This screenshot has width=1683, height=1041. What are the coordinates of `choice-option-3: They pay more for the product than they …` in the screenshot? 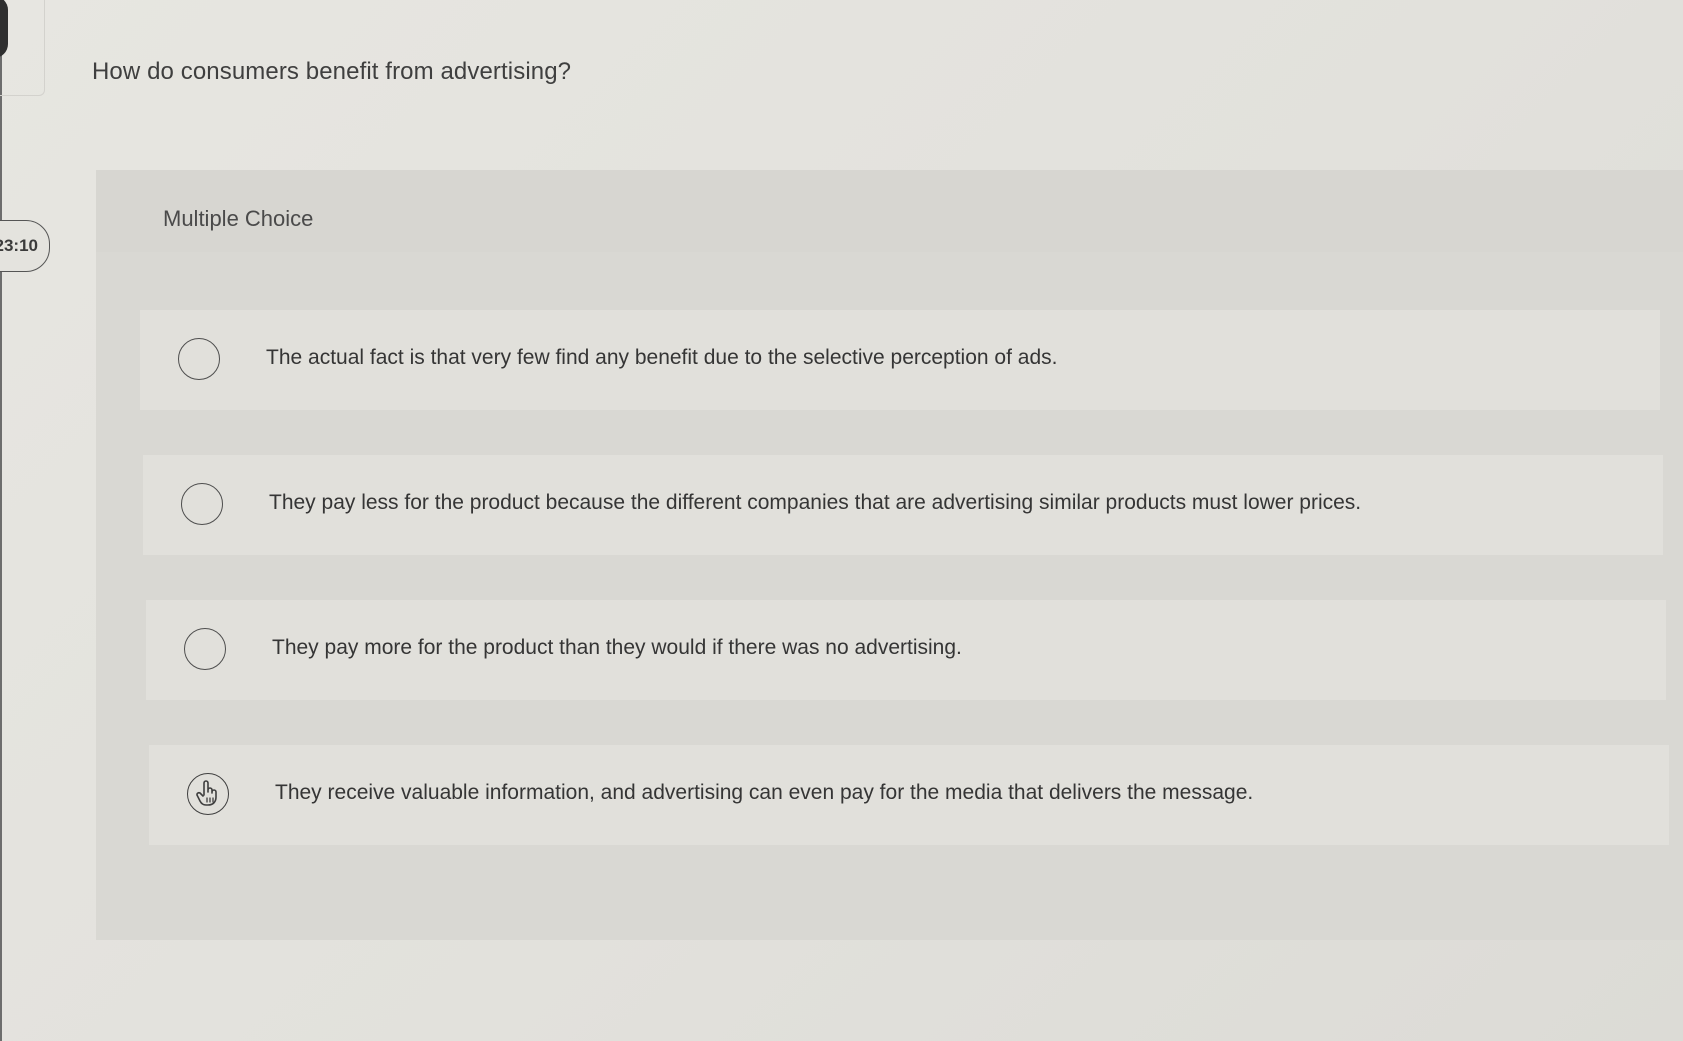 It's located at (906, 650).